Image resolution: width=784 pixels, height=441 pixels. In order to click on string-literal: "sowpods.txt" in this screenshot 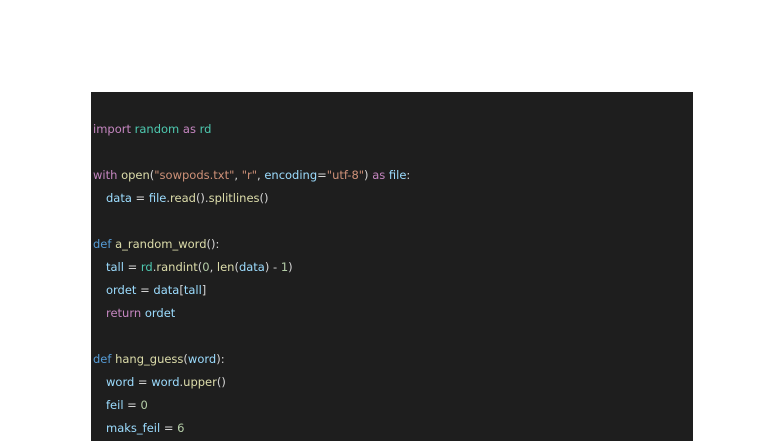, I will do `click(194, 175)`.